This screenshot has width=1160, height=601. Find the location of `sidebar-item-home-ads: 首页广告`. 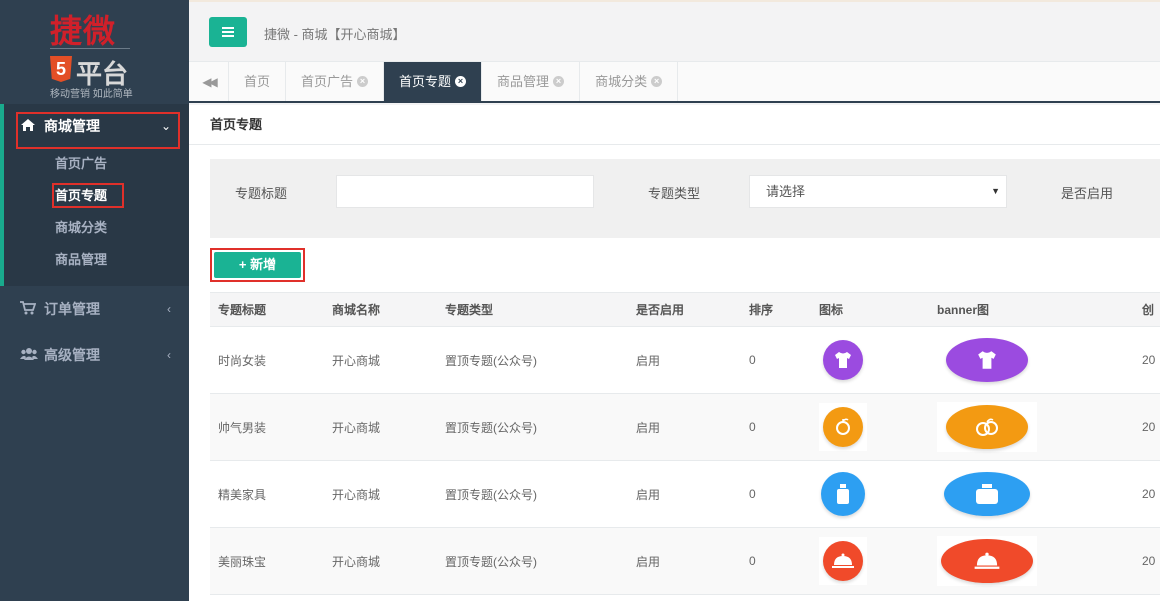

sidebar-item-home-ads: 首页广告 is located at coordinates (96, 164).